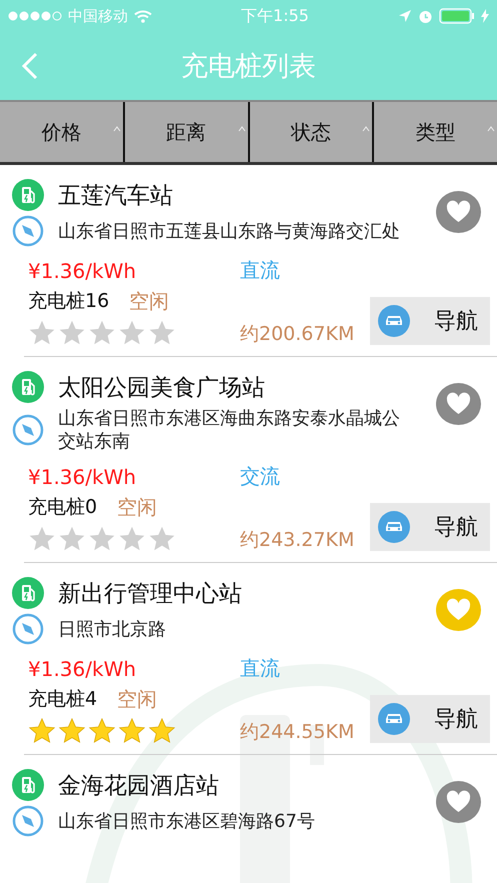  I want to click on pile-count: 充电桩0, so click(63, 507).